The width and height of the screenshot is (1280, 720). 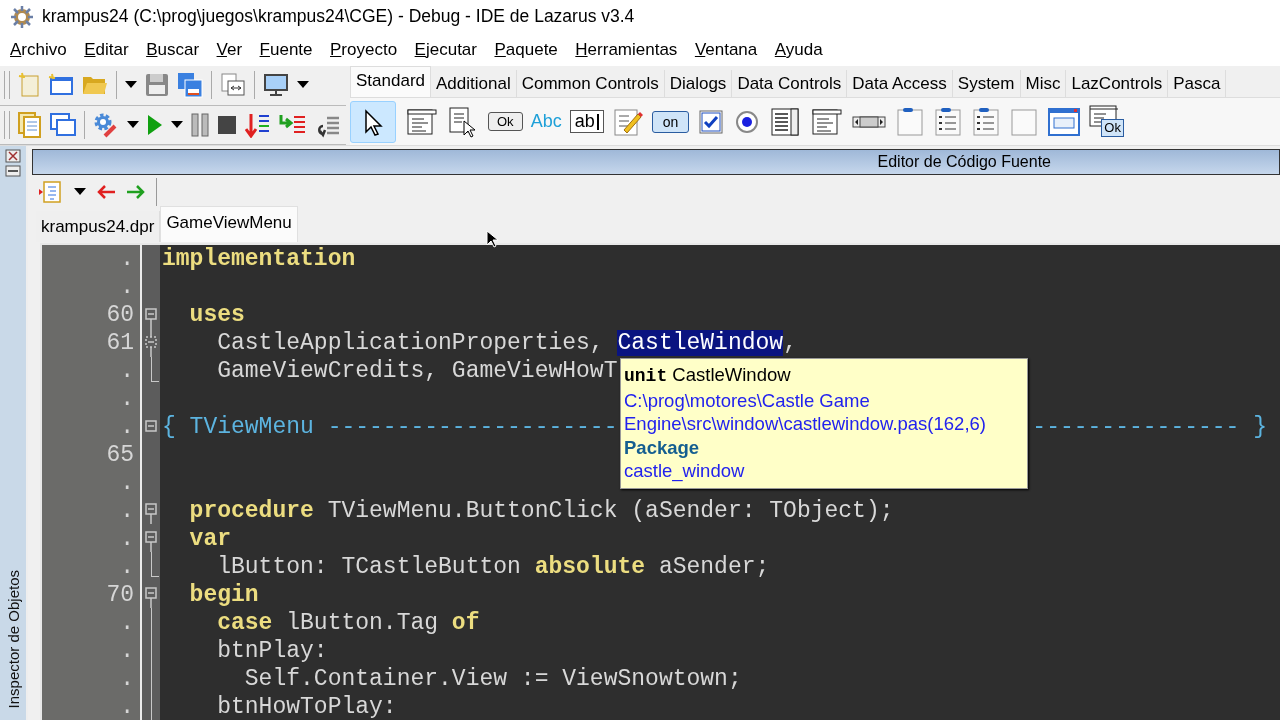 What do you see at coordinates (986, 121) in the screenshot?
I see `checkgroup-component-icon` at bounding box center [986, 121].